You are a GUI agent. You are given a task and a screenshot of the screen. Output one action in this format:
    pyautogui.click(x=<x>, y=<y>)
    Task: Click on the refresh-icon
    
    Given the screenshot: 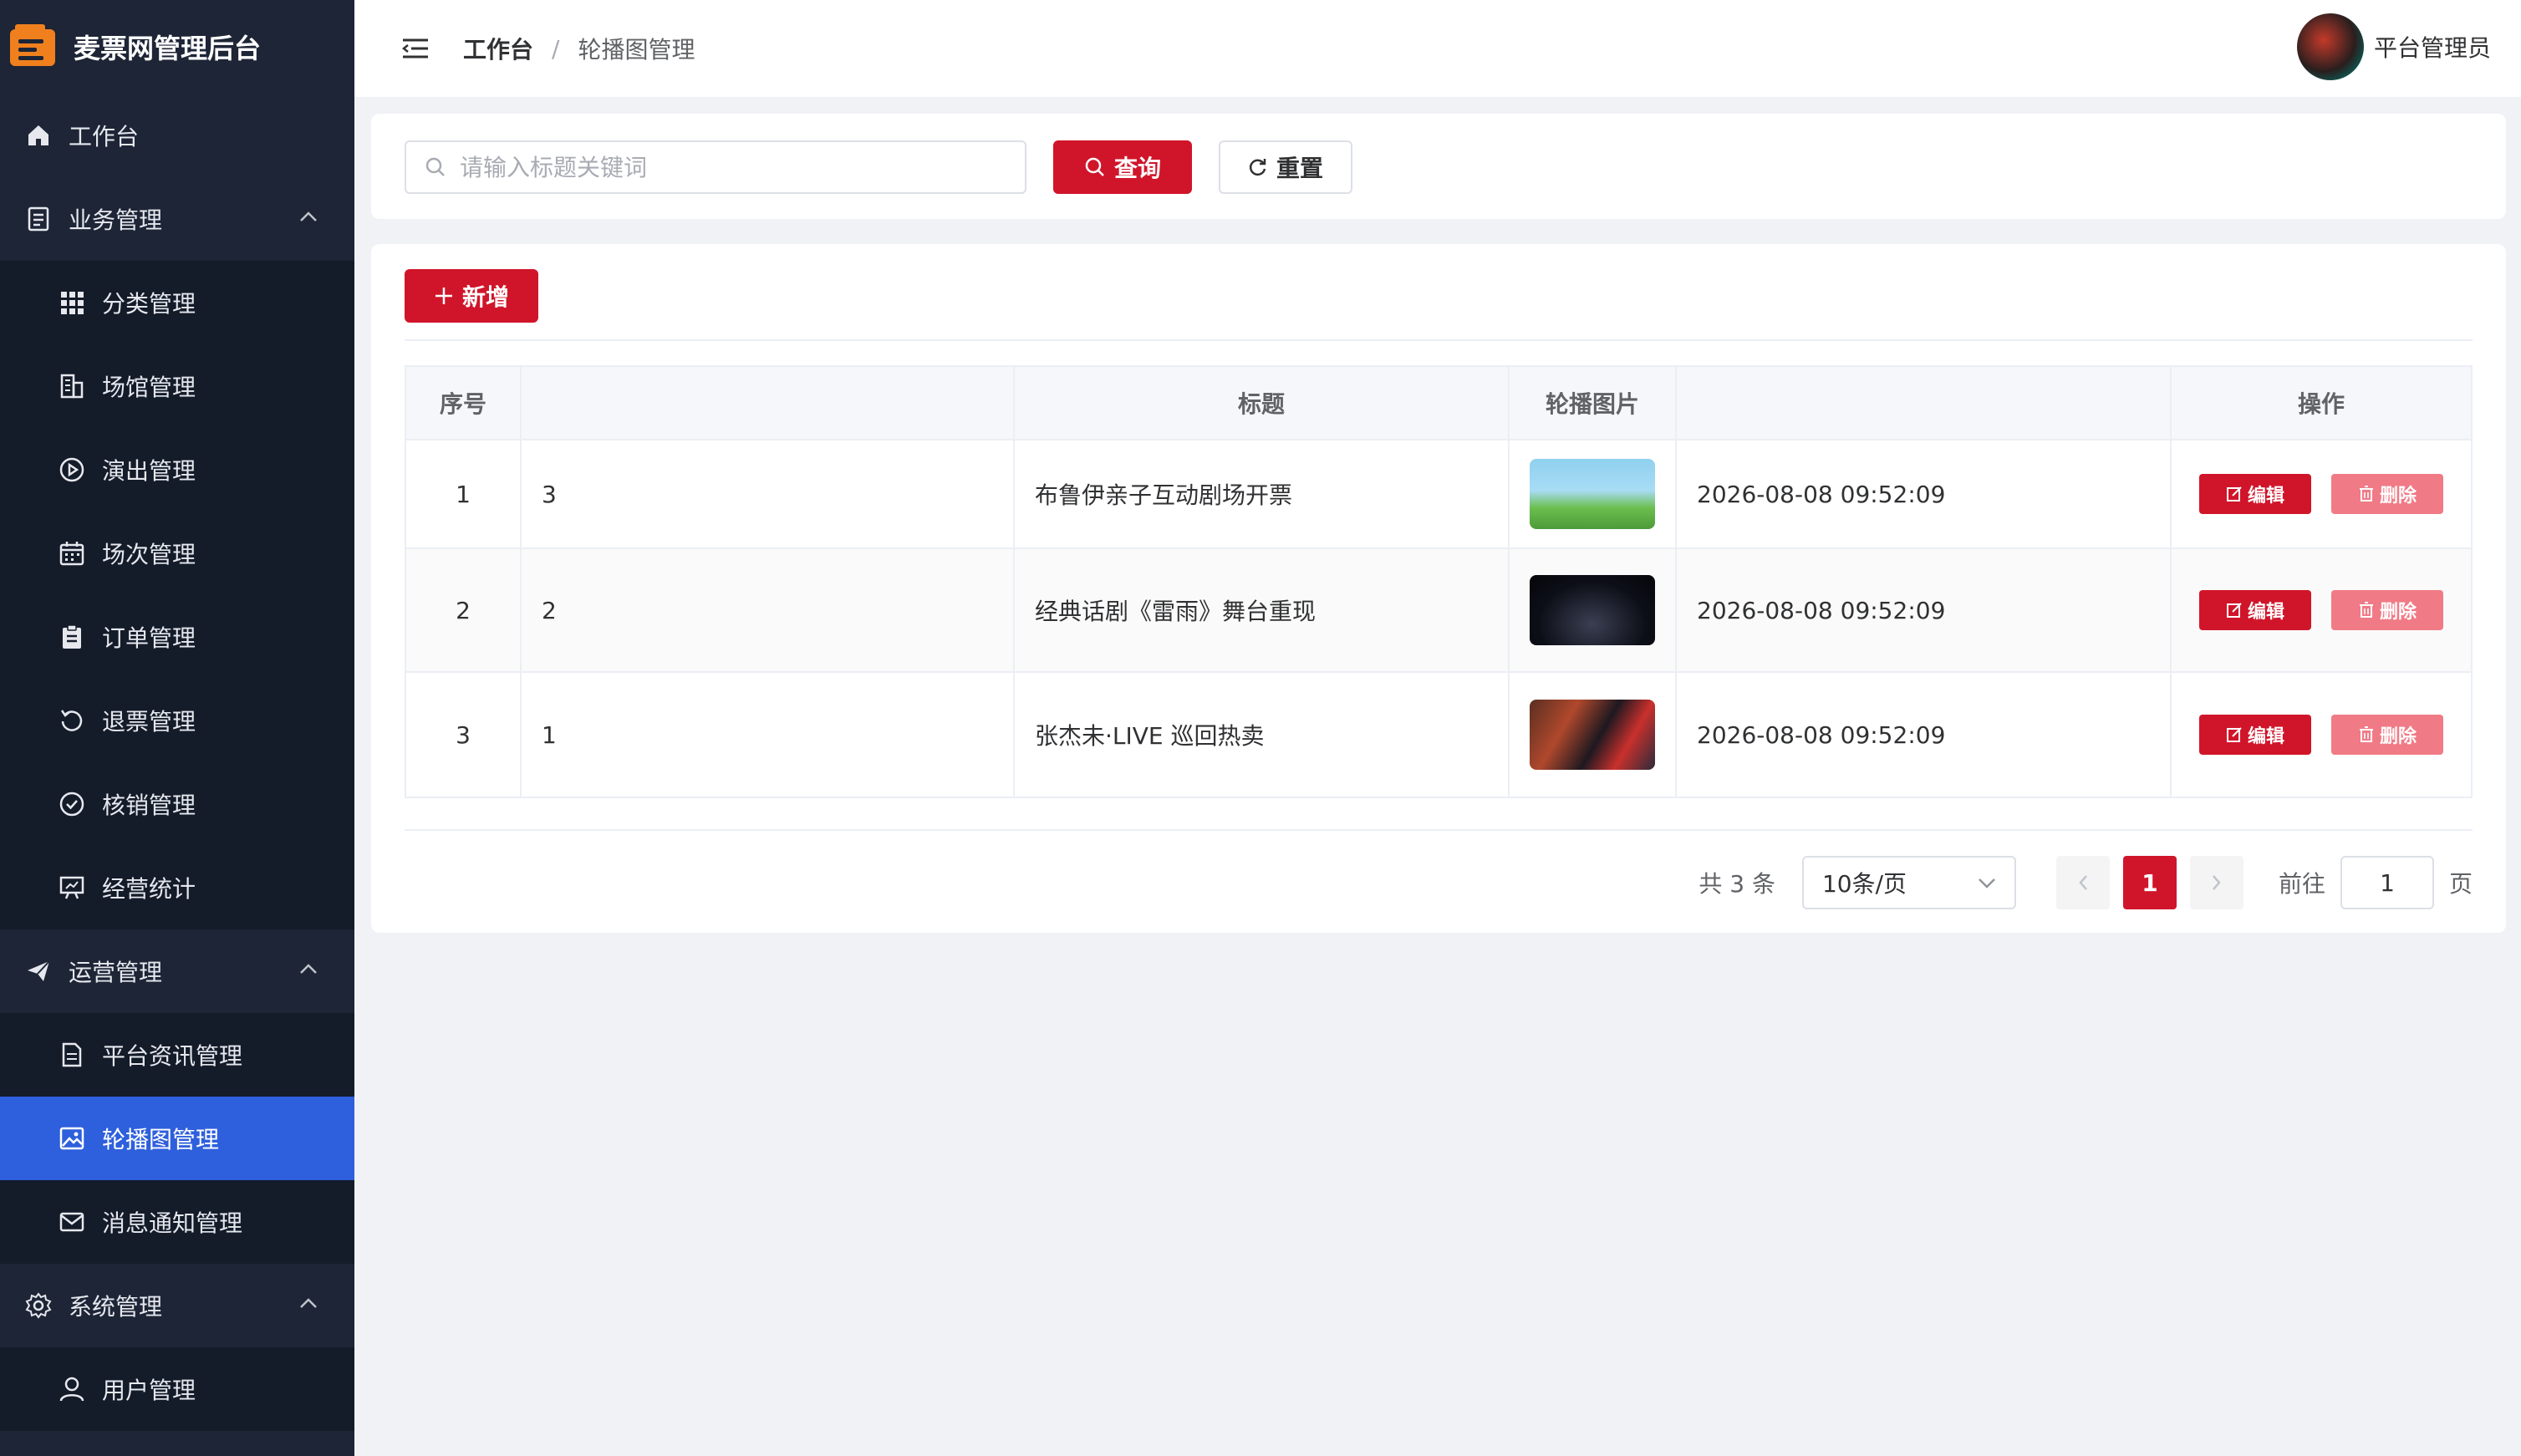 What is the action you would take?
    pyautogui.click(x=71, y=720)
    